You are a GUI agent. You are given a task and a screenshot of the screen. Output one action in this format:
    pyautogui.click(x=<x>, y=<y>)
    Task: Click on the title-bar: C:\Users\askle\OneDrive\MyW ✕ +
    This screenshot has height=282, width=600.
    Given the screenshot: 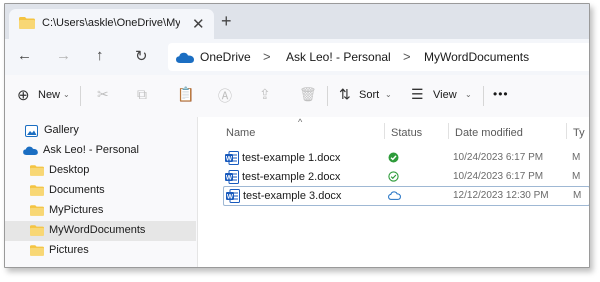 What is the action you would take?
    pyautogui.click(x=297, y=21)
    